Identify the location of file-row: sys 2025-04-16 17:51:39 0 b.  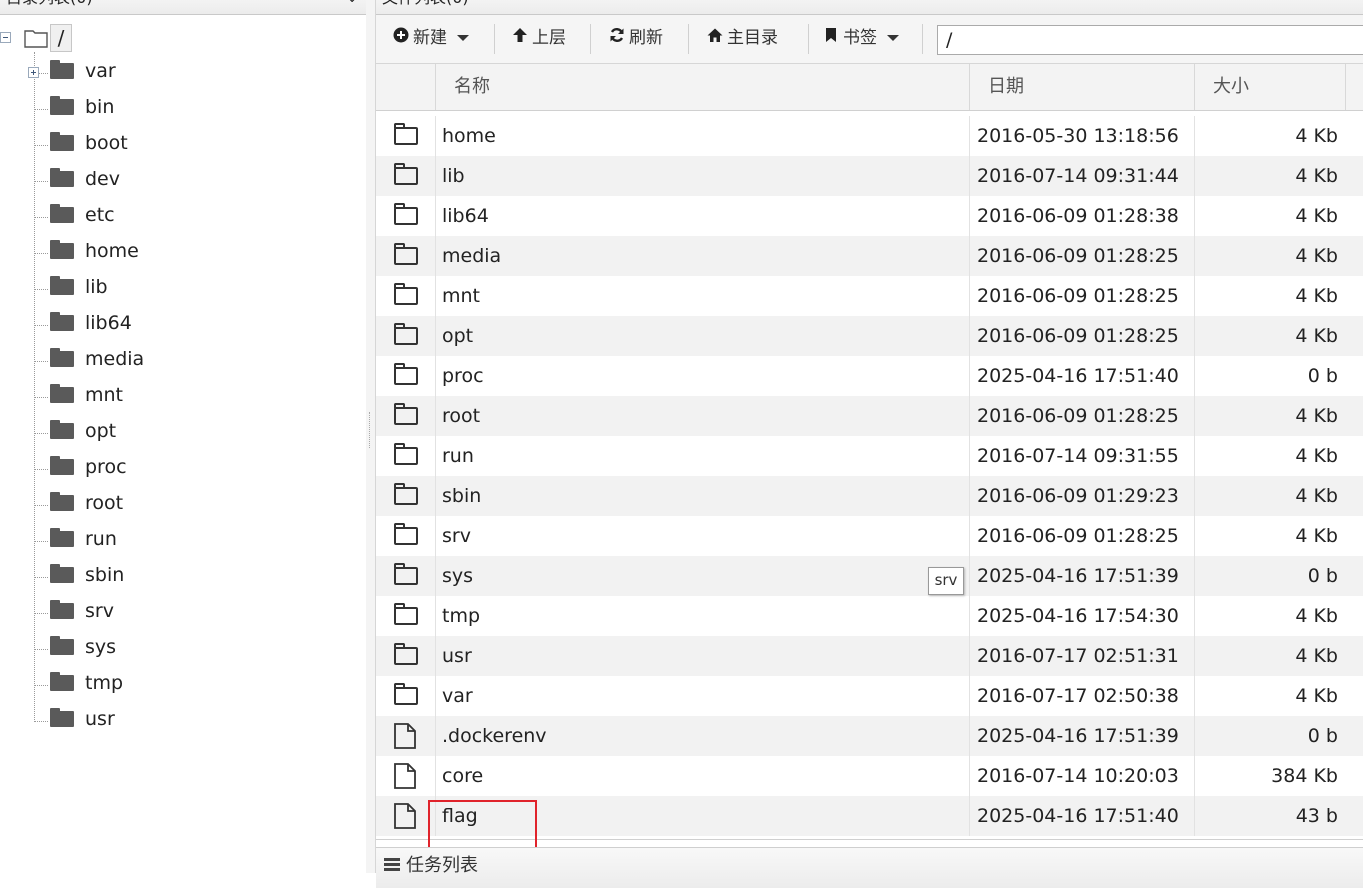
(869, 576).